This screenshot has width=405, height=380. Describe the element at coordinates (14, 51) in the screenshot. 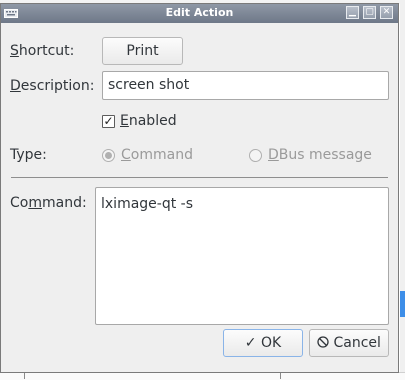

I see `shortcut-label-mnemonic: S` at that location.